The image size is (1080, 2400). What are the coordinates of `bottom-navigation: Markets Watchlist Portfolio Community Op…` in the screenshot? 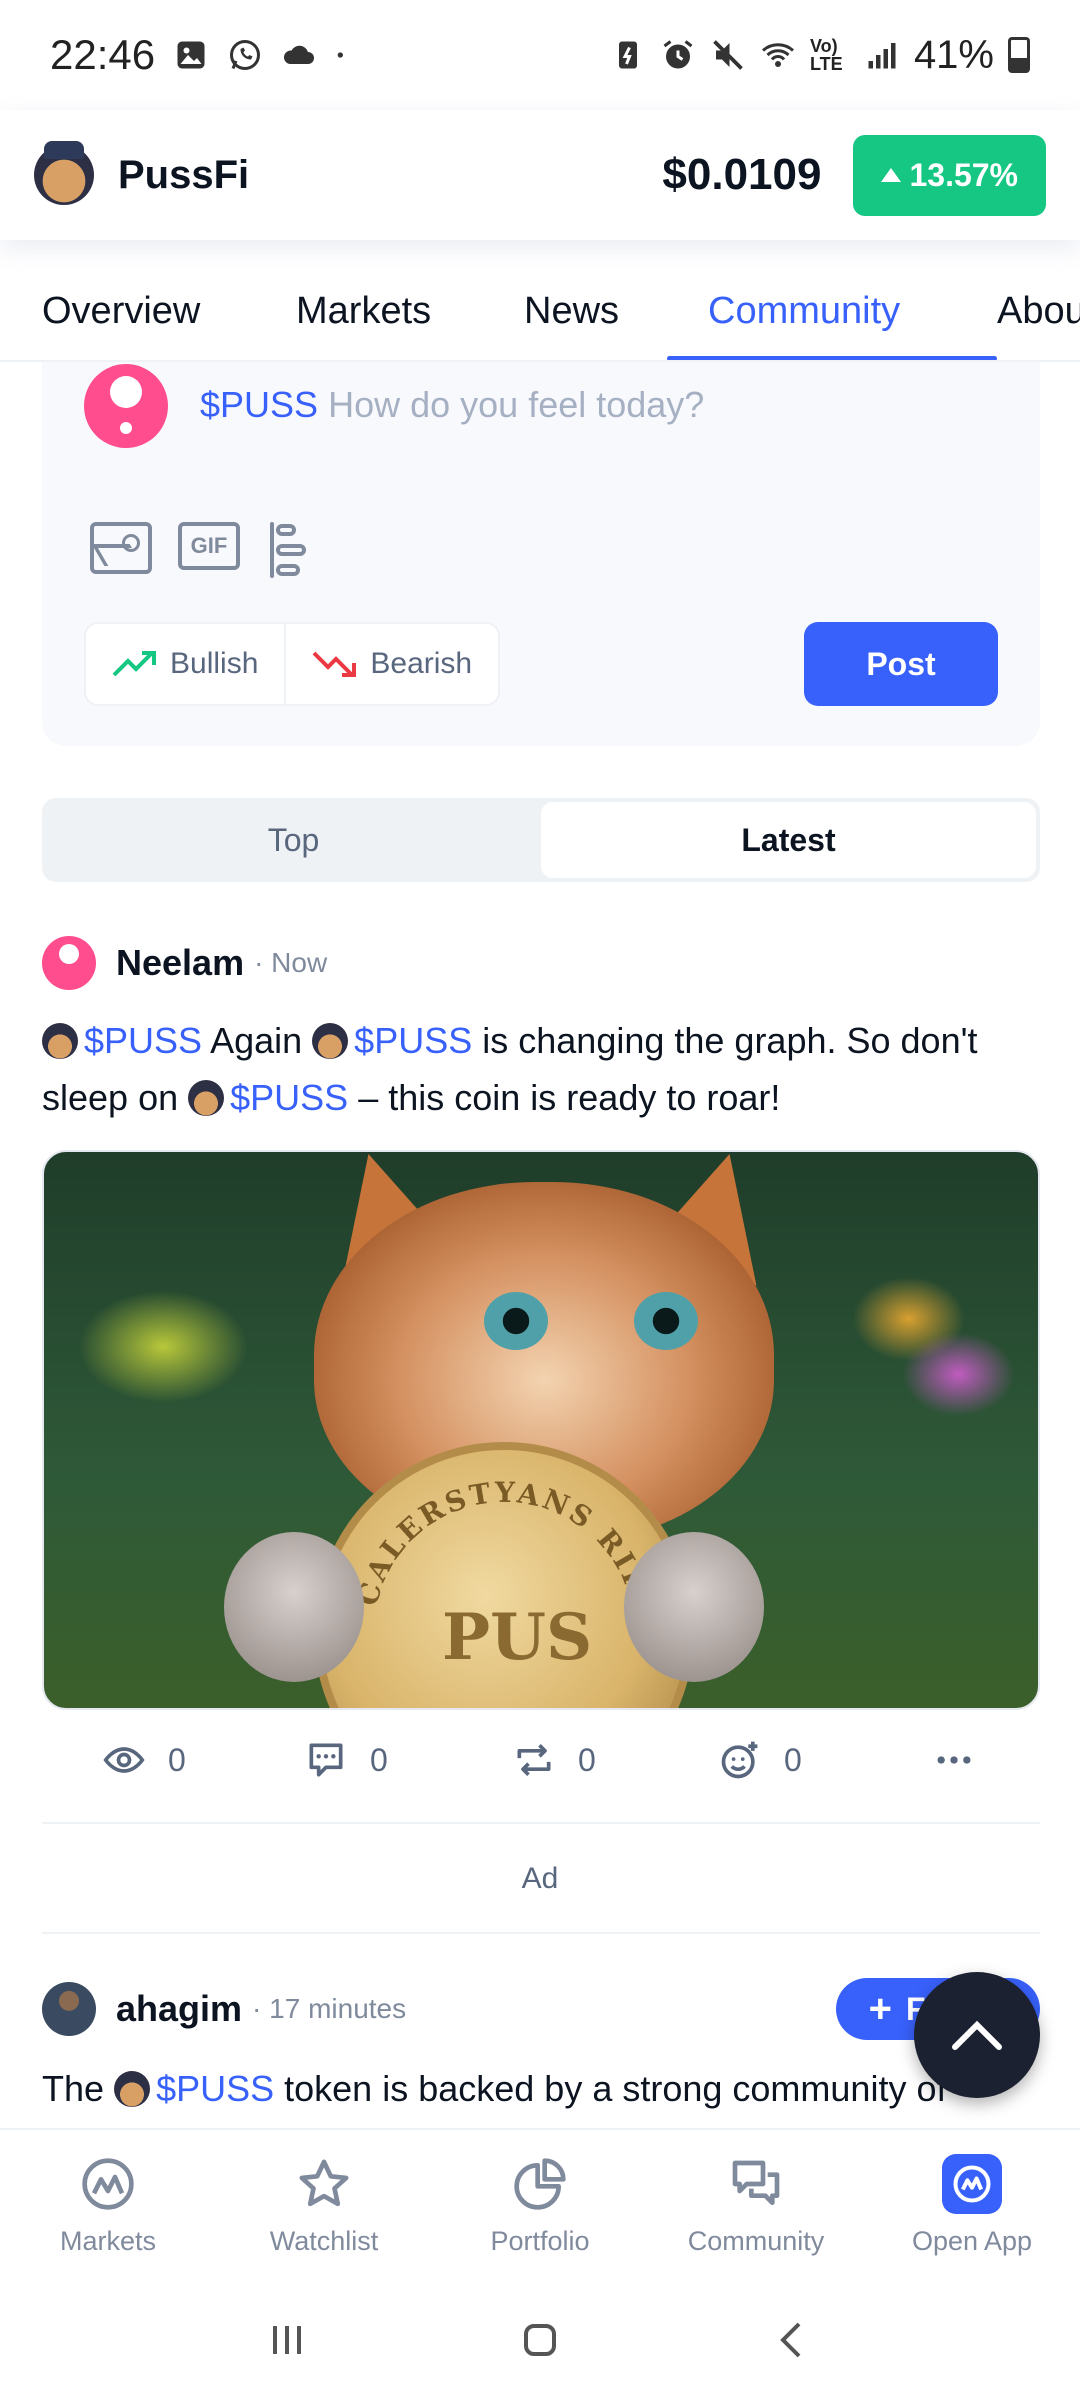 It's located at (540, 2204).